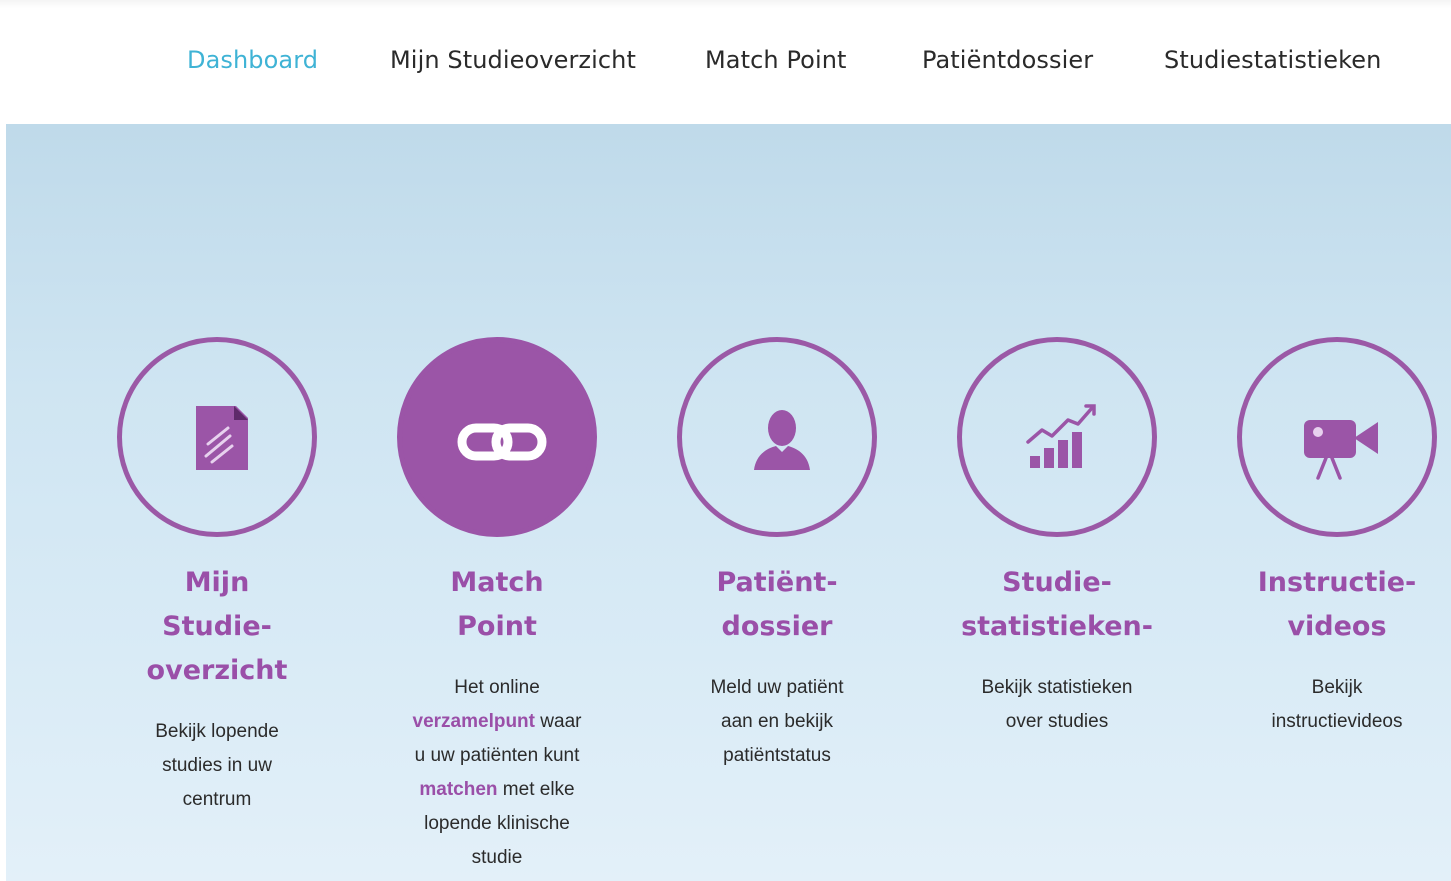 The width and height of the screenshot is (1451, 881). I want to click on feature-description: Bekijk instructievideos, so click(1337, 704).